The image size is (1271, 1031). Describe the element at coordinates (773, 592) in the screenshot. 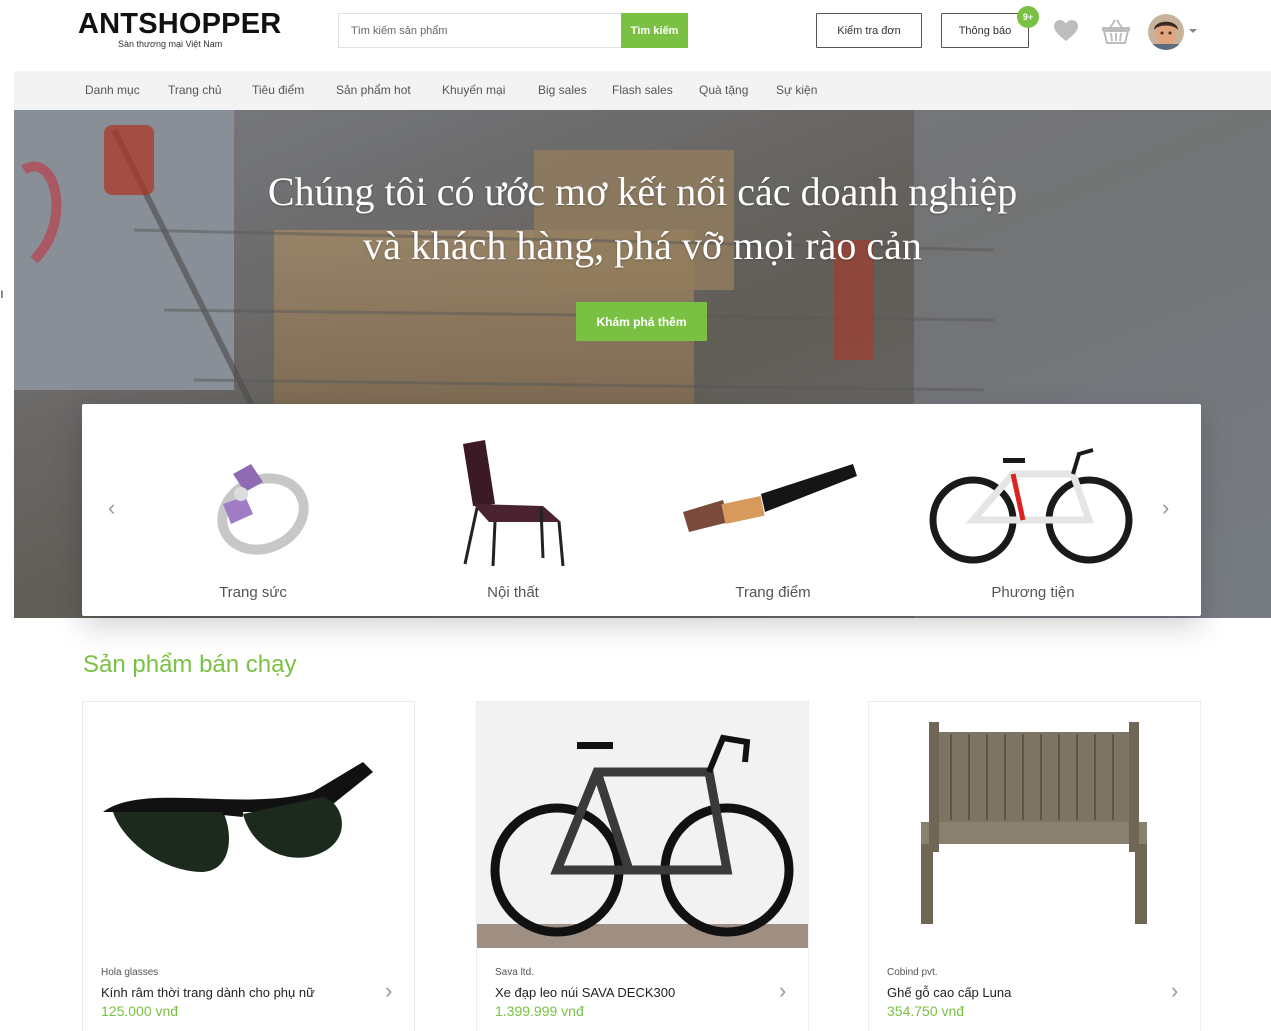

I see `category-label: Trang điểm` at that location.